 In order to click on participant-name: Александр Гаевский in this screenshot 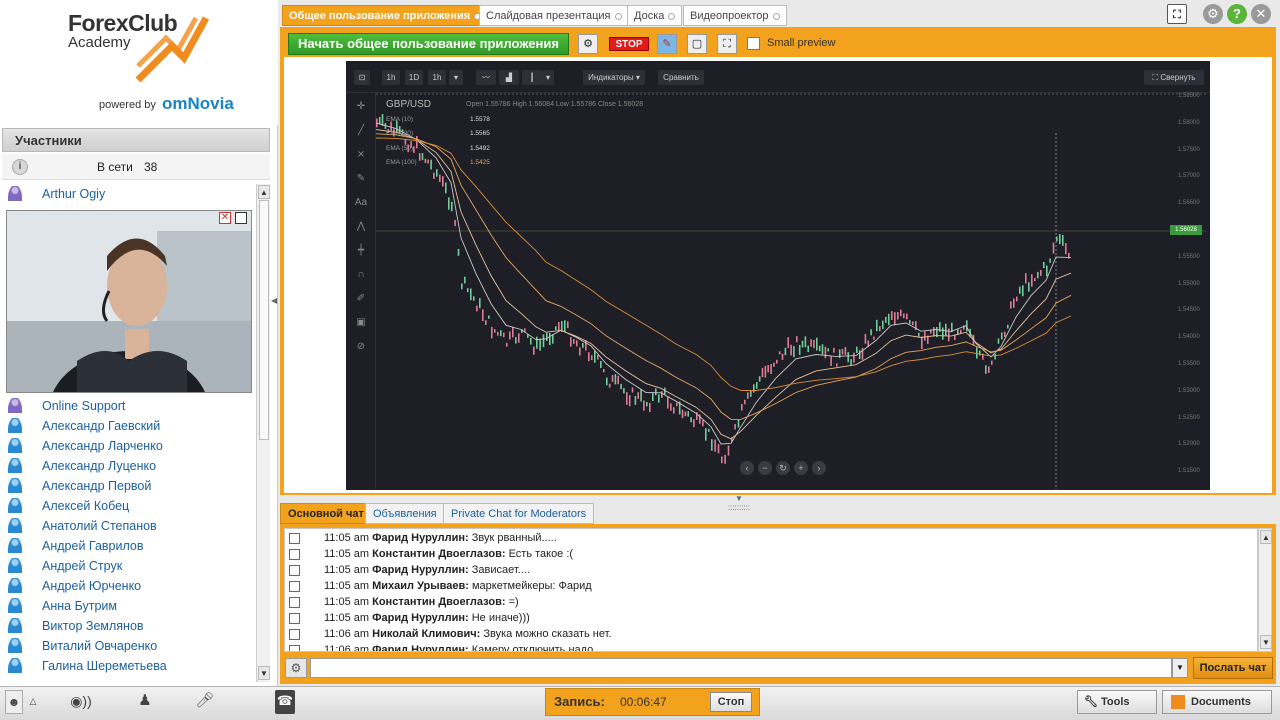, I will do `click(101, 426)`.